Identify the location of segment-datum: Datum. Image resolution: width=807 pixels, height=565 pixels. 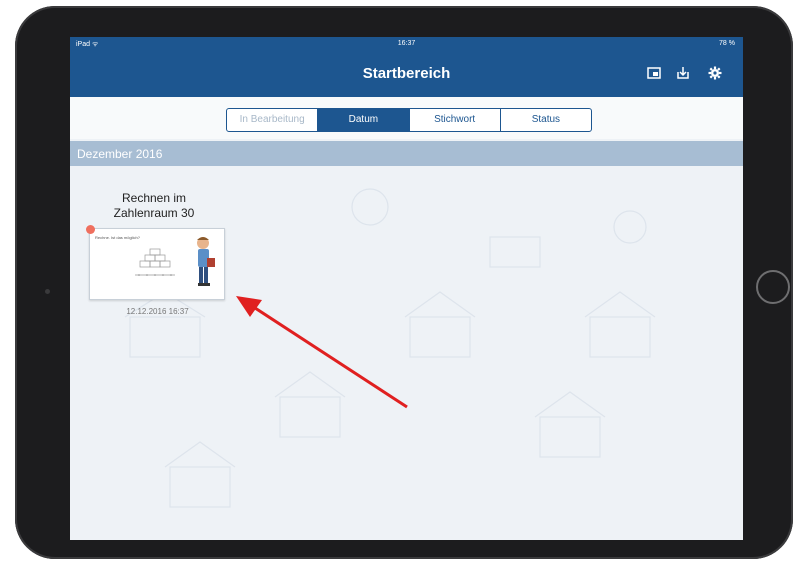
(364, 120).